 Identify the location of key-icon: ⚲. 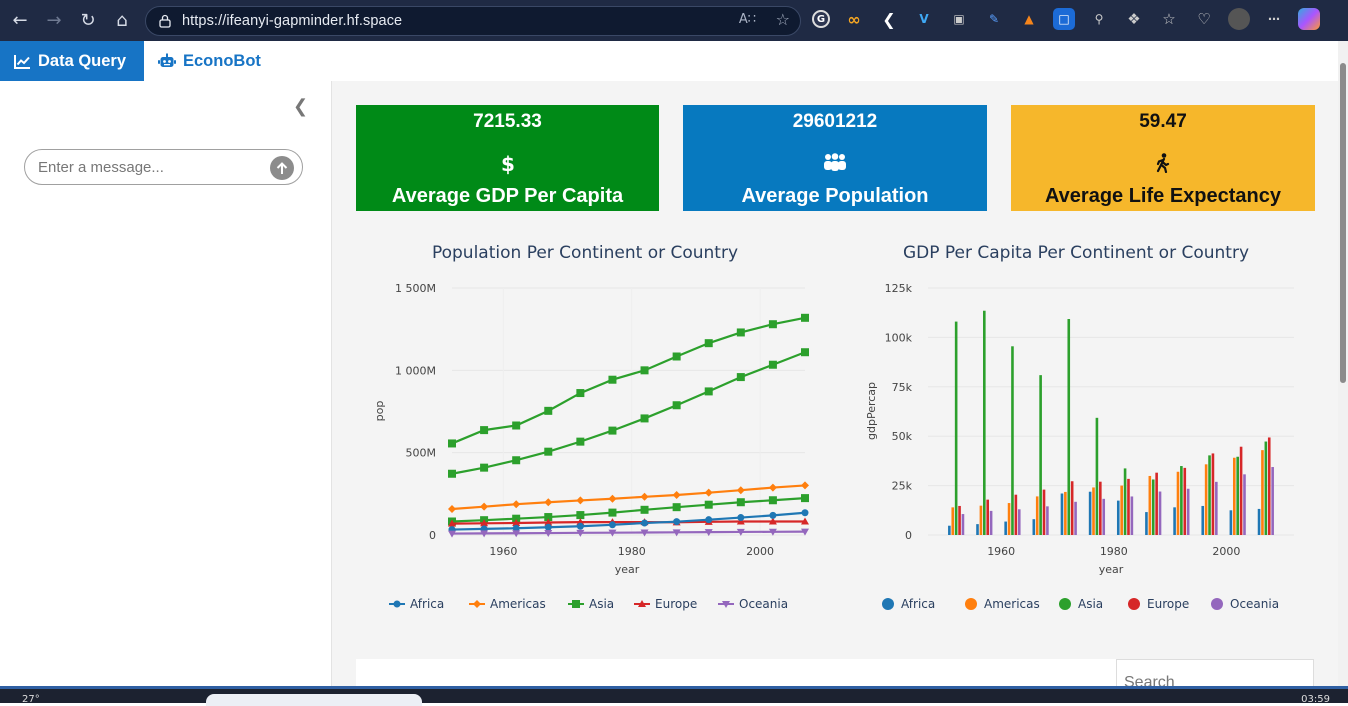
(1099, 19).